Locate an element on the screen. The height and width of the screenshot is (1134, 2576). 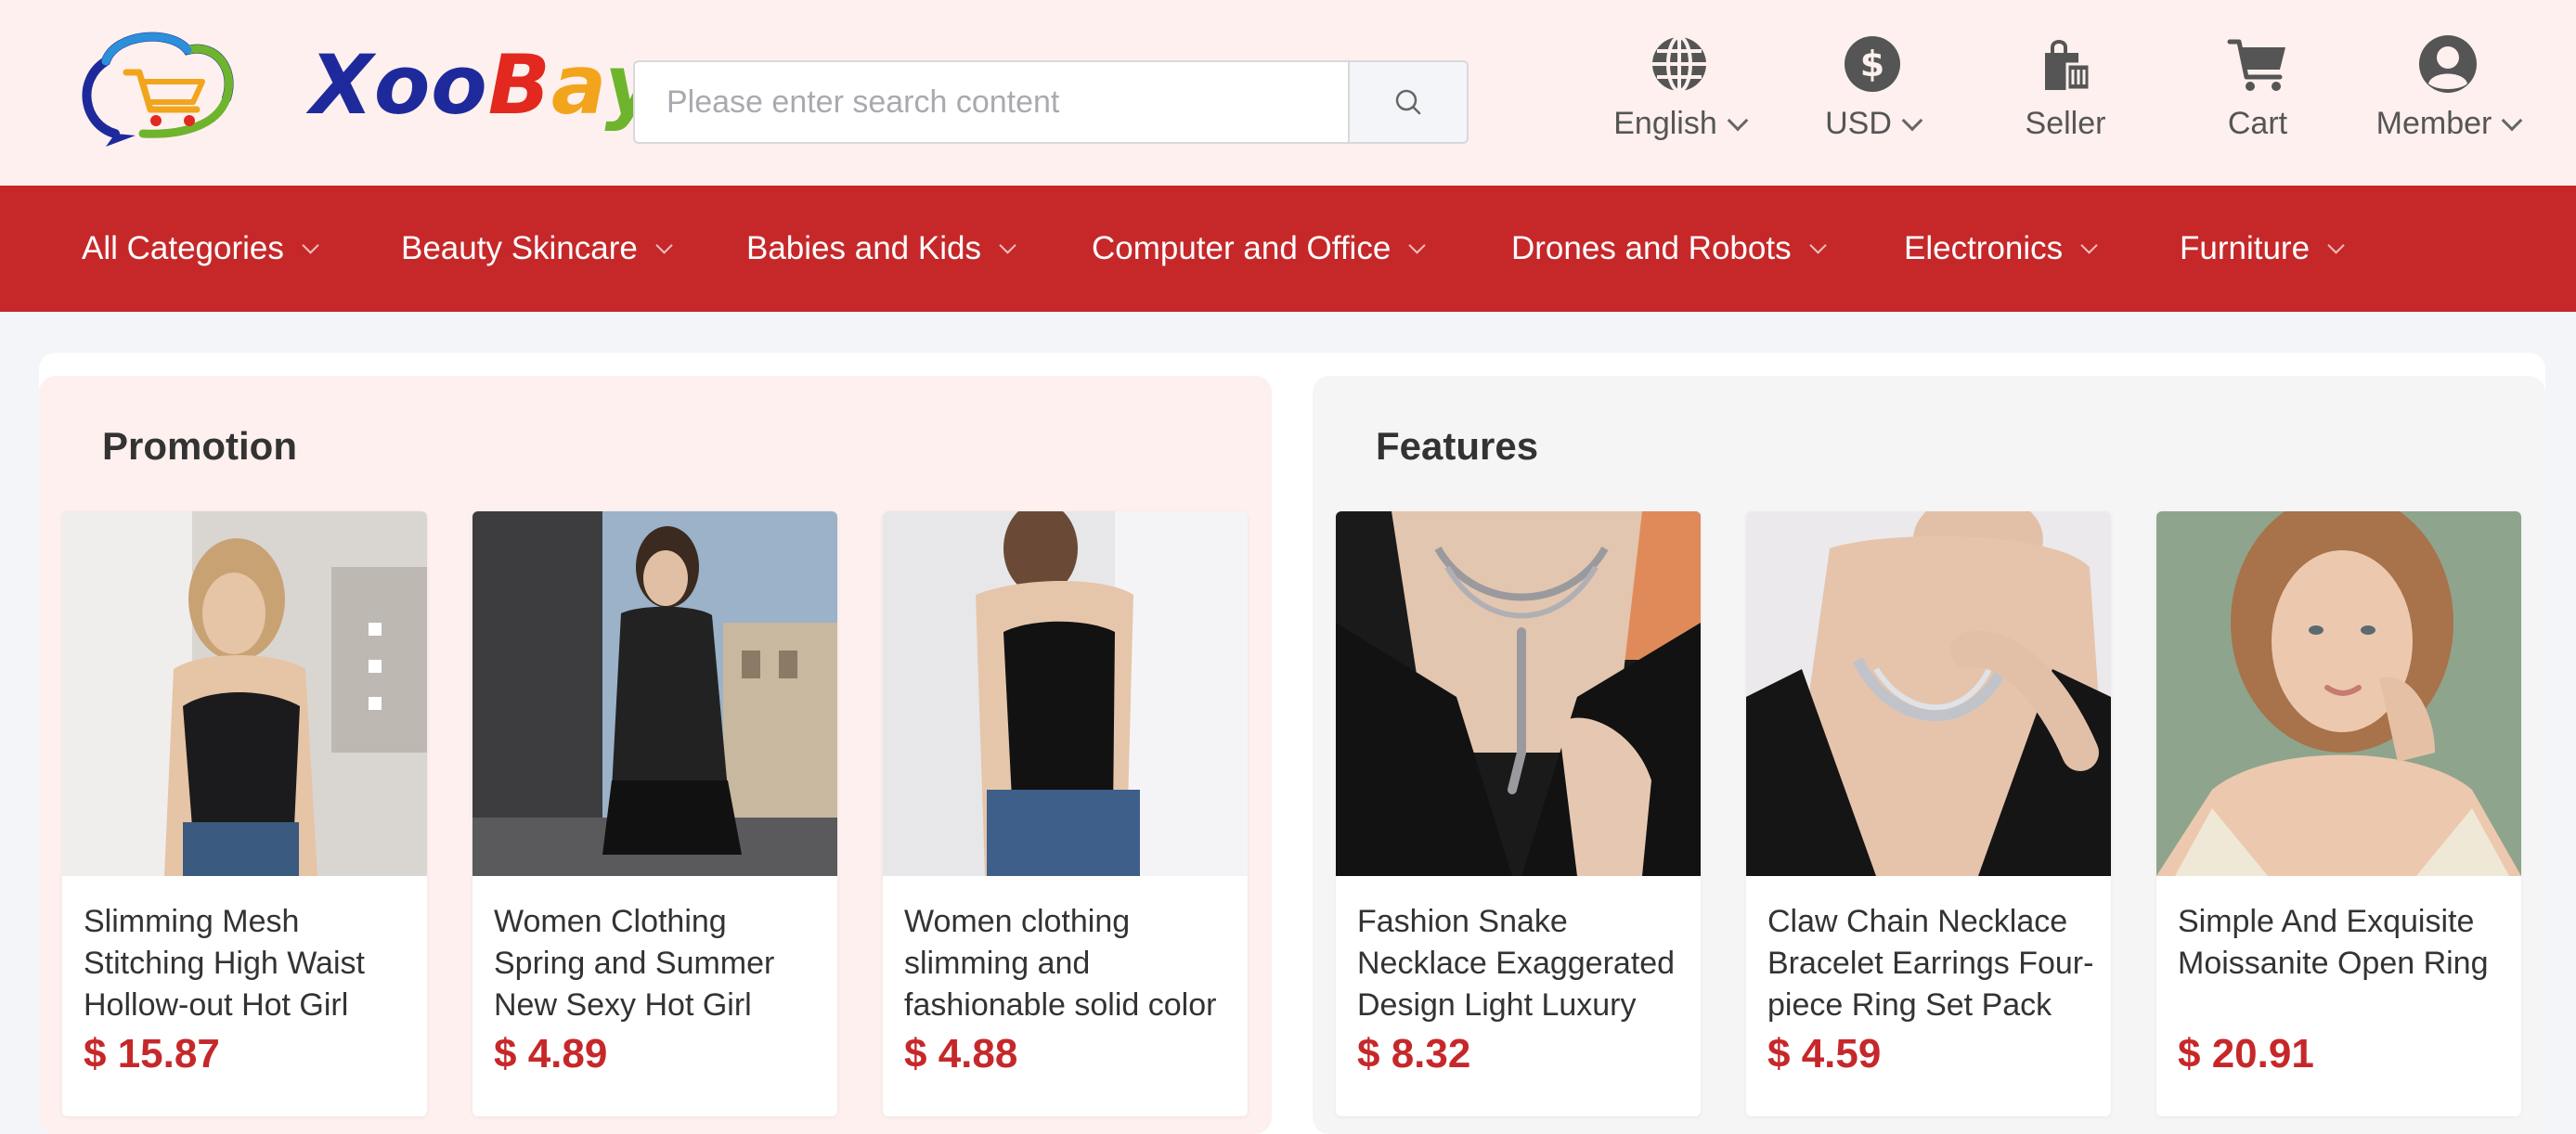
nav-item-label: Drones and Robots is located at coordinates (1651, 248).